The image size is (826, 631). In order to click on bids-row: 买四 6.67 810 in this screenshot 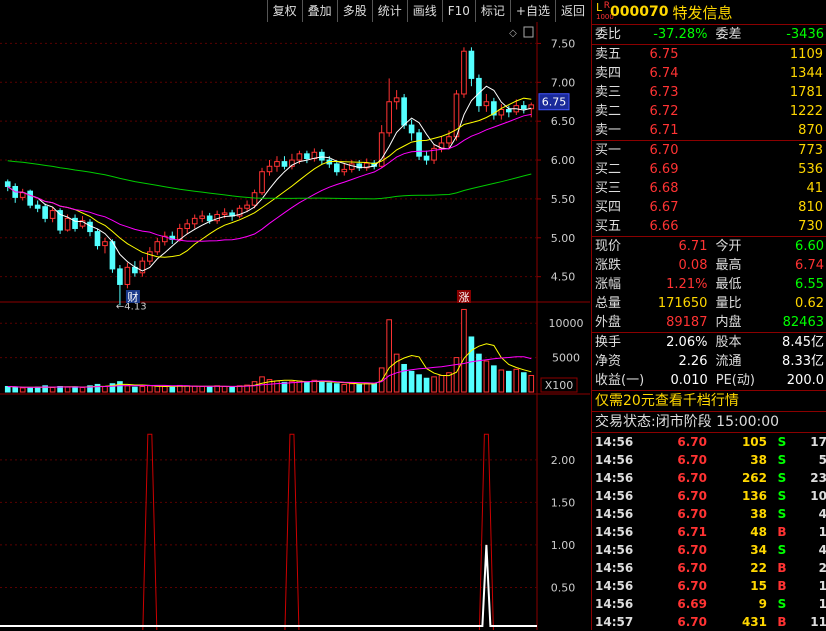, I will do `click(709, 207)`.